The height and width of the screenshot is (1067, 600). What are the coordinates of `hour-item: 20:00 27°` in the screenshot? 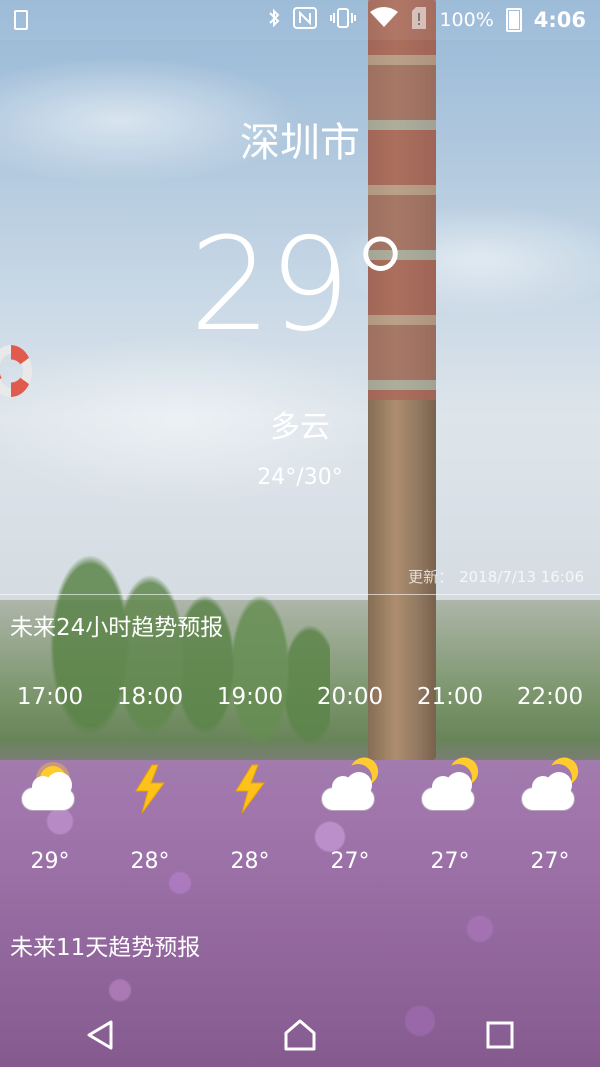 It's located at (350, 781).